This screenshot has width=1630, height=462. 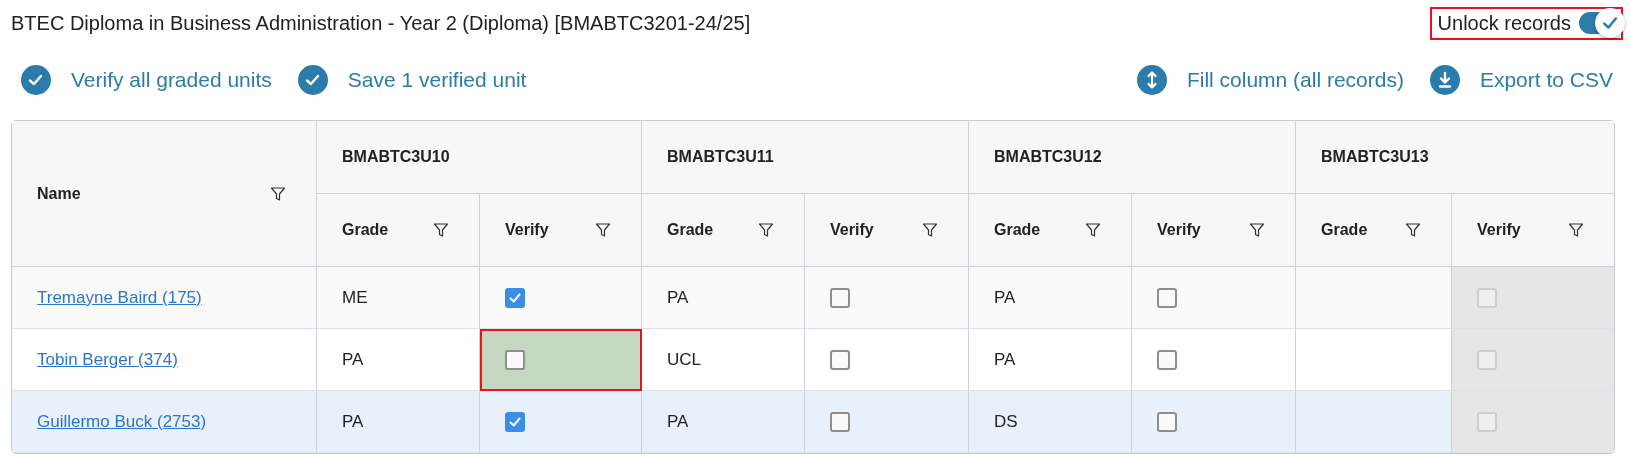 I want to click on unit-header: BMABTC3U13, so click(x=1455, y=157).